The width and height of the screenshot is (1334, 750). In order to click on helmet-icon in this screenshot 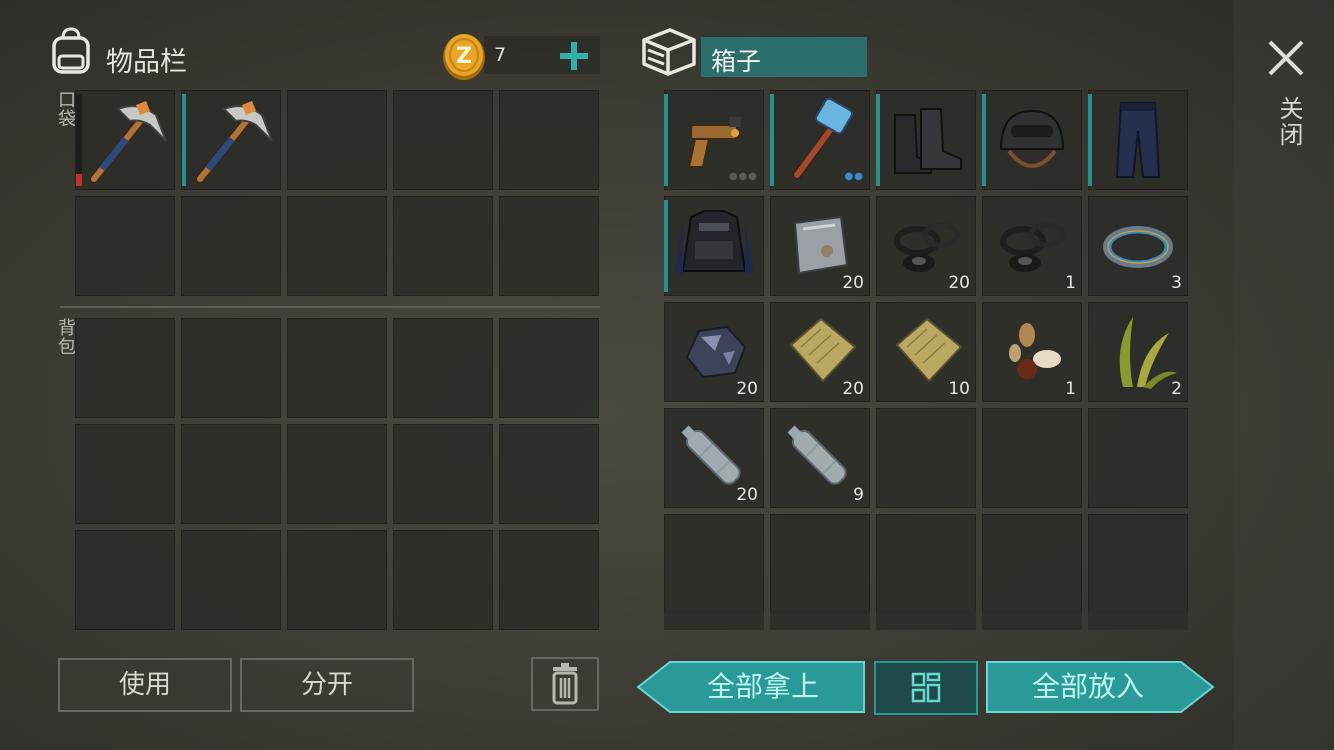, I will do `click(1032, 138)`.